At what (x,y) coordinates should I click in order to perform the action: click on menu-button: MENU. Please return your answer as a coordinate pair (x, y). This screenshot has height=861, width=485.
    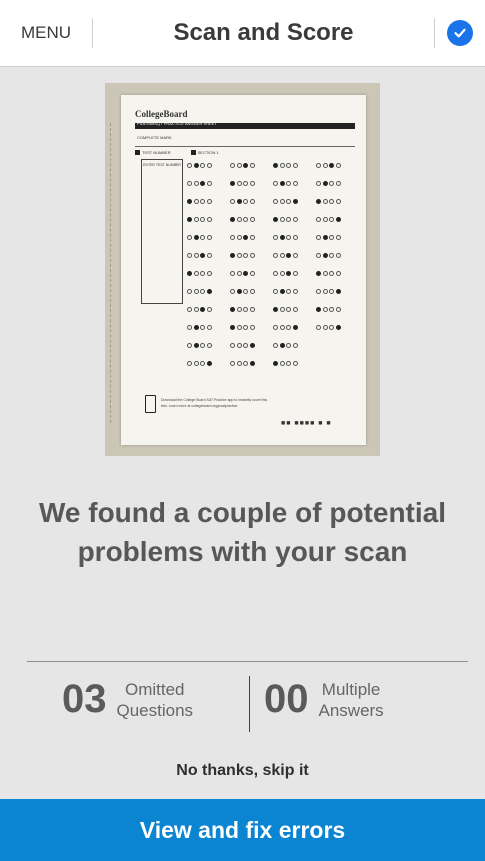
    Looking at the image, I should click on (46, 33).